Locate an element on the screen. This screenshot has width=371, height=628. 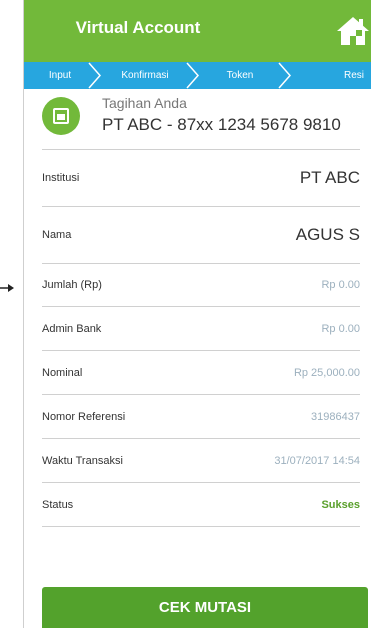
step-input: Input is located at coordinates (62, 75).